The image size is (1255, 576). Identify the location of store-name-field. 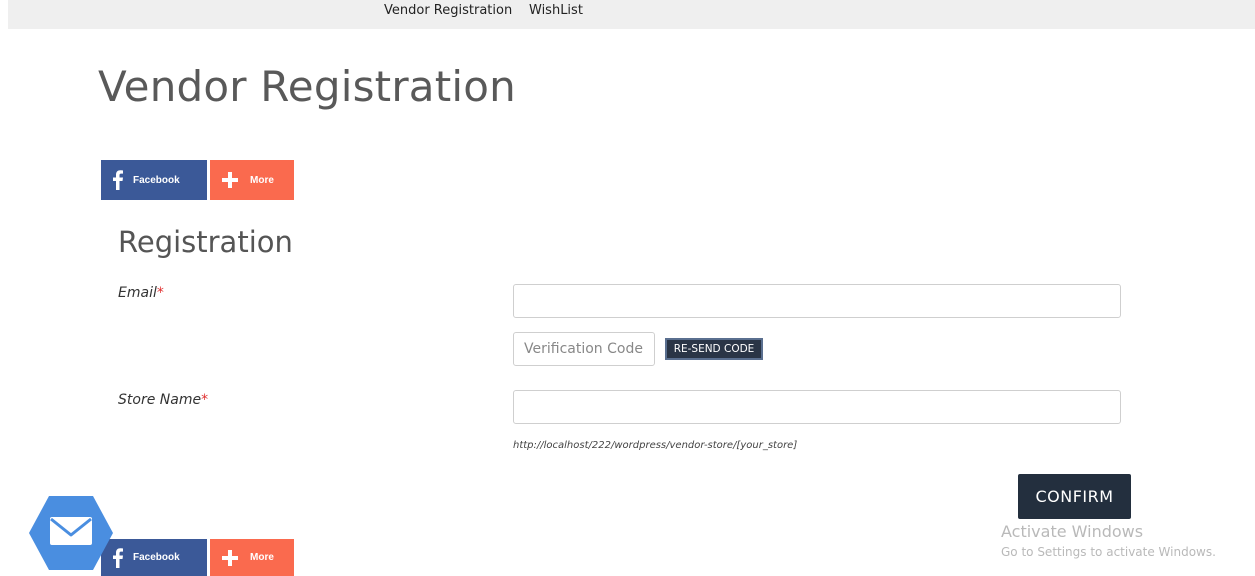
(817, 407).